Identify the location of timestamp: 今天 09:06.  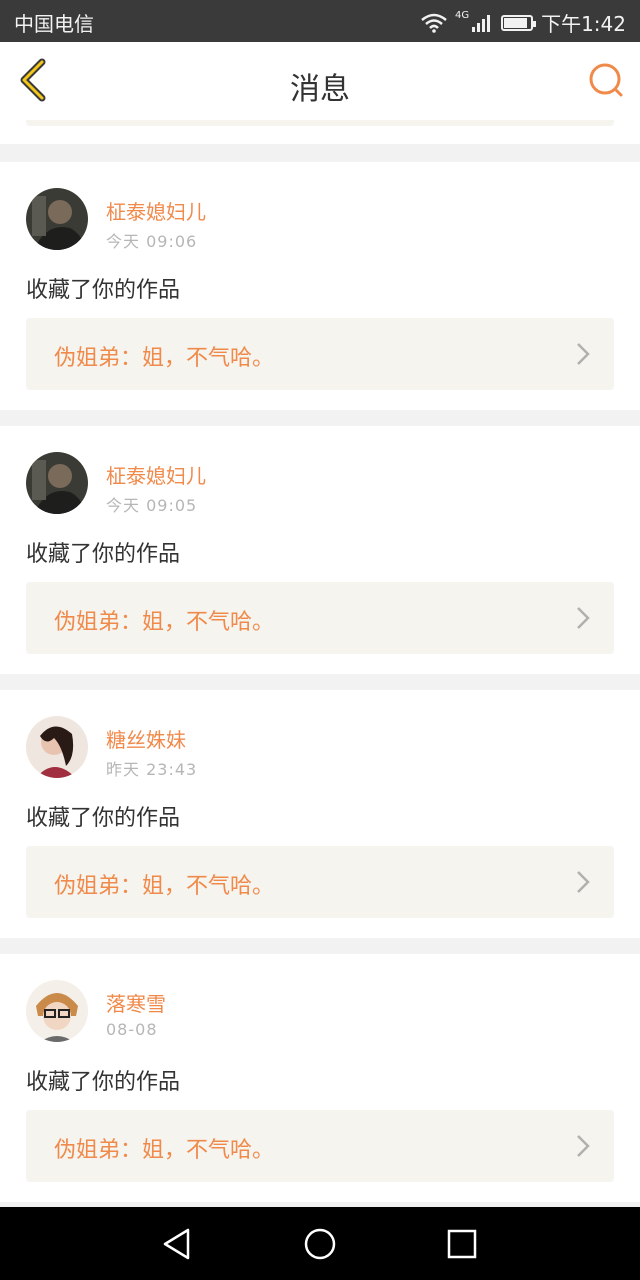
(152, 241).